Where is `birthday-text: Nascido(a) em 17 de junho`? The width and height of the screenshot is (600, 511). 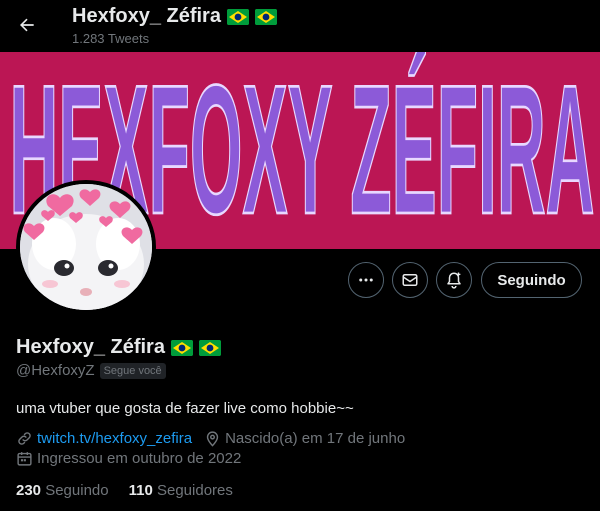
birthday-text: Nascido(a) em 17 de junho is located at coordinates (315, 438).